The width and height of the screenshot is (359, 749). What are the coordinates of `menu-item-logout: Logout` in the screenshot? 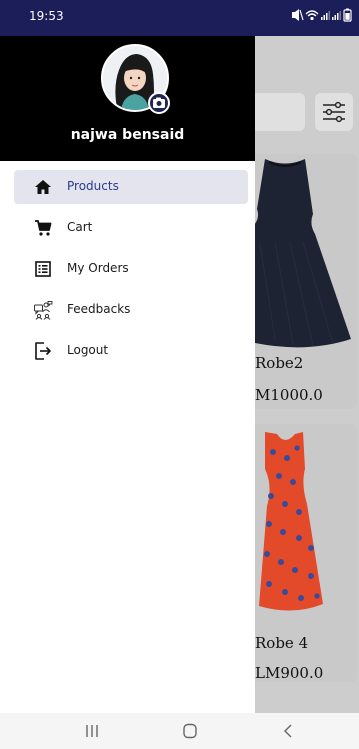 It's located at (131, 351).